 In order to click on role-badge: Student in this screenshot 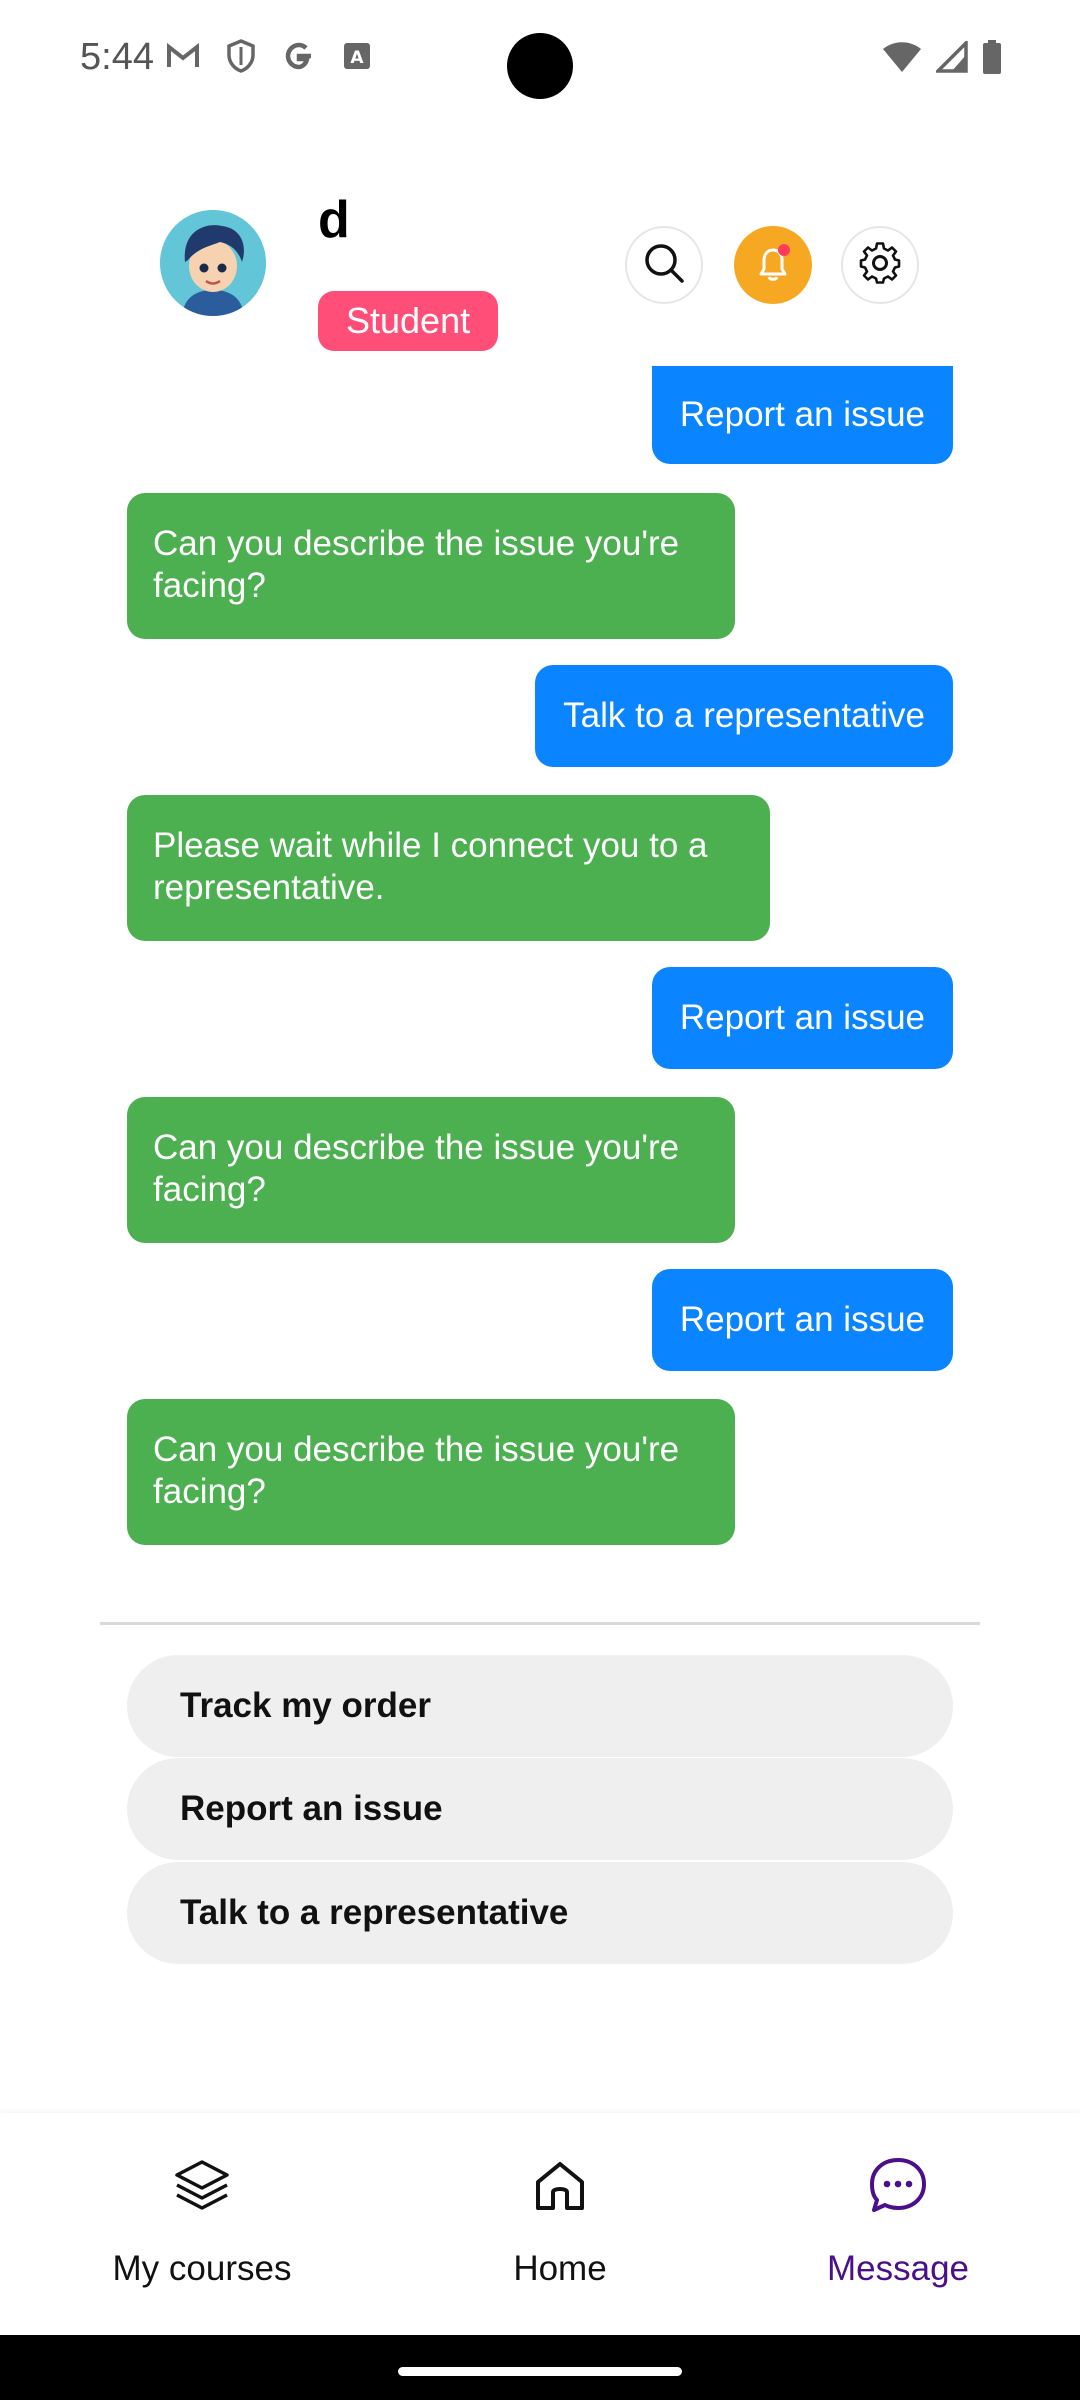, I will do `click(408, 321)`.